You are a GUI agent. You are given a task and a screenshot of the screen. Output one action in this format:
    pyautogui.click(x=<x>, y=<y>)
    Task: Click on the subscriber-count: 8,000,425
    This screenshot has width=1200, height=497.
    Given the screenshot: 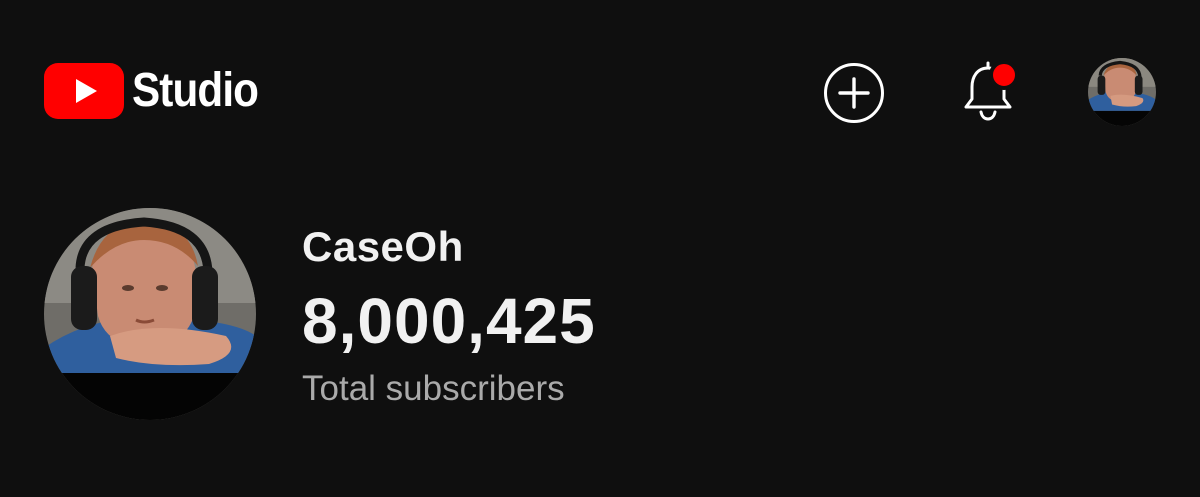 What is the action you would take?
    pyautogui.click(x=449, y=321)
    